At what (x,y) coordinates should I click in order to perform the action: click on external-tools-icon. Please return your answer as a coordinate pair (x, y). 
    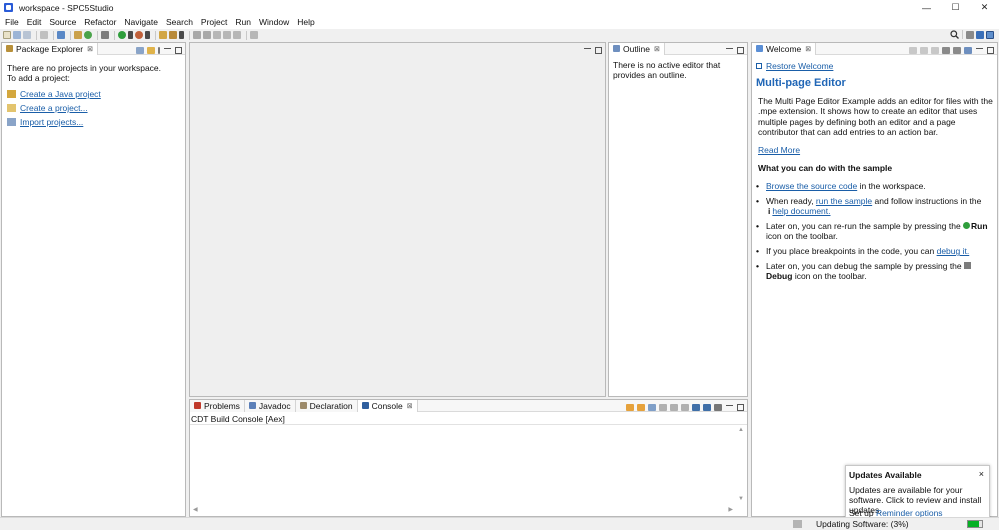
    Looking at the image, I should click on (139, 35).